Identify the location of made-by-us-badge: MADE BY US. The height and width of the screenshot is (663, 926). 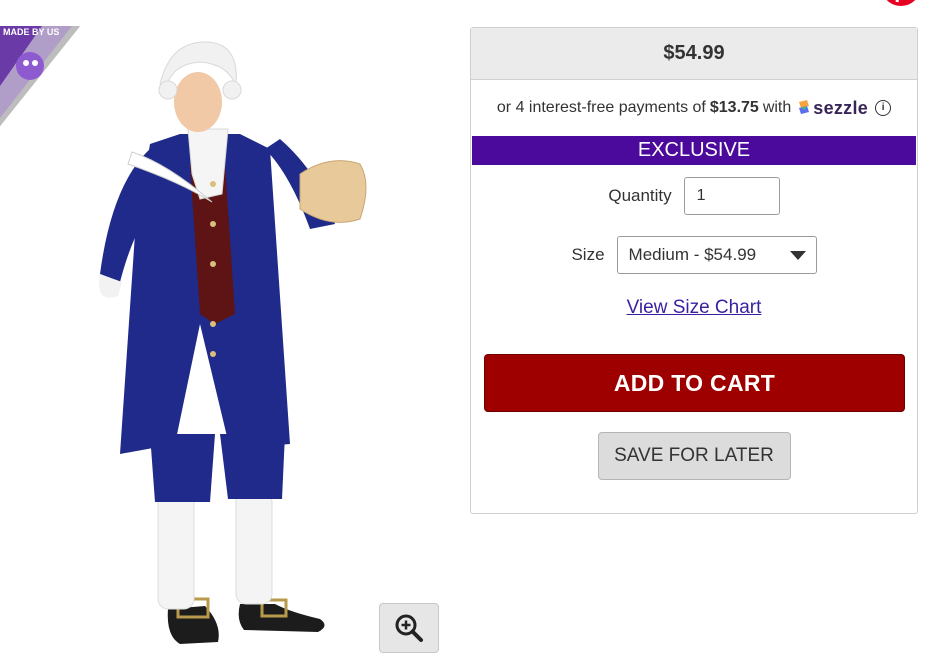
(40, 76).